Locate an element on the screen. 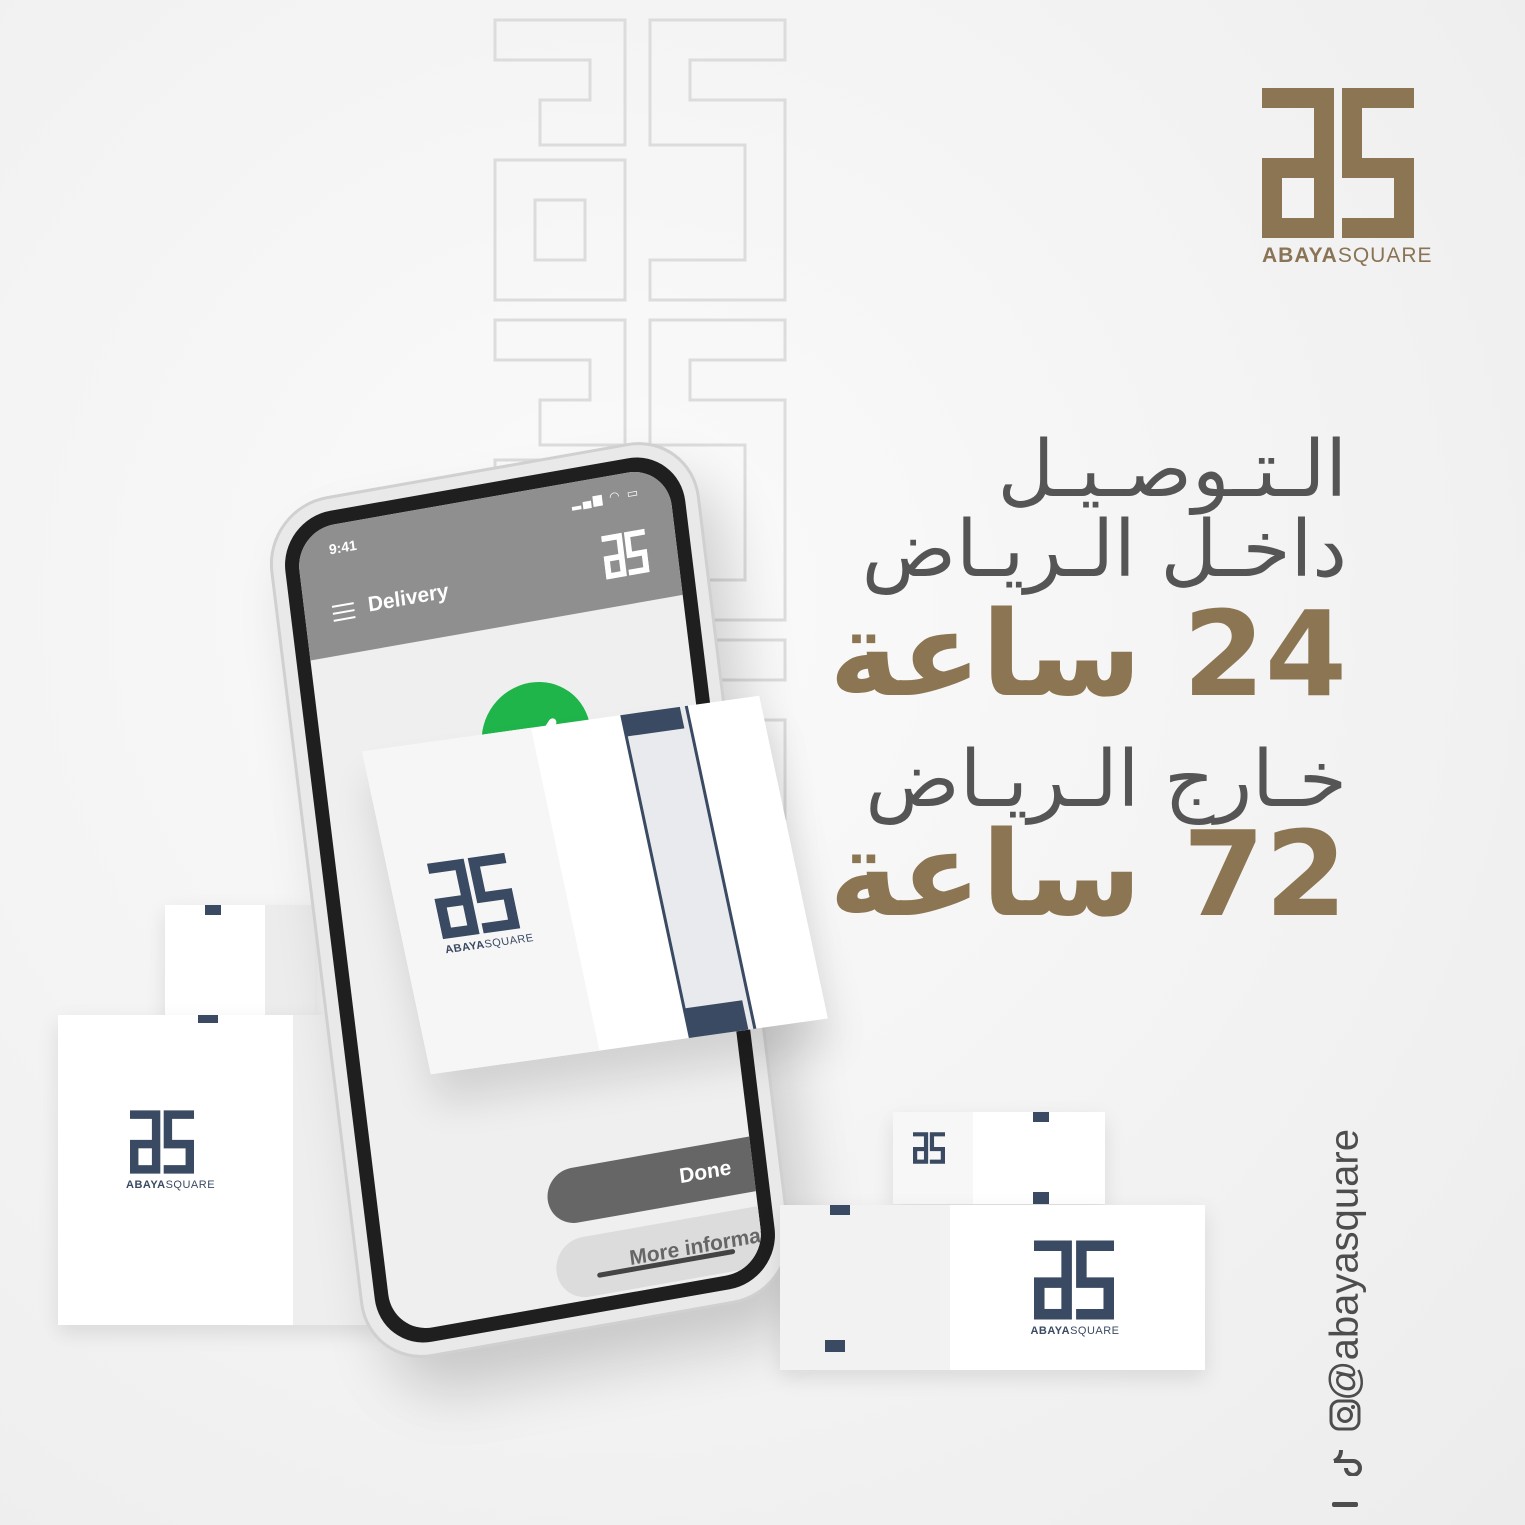  app-header: 9:41 ▂▄▆ ◠ ▭ Delivery is located at coordinates (488, 563).